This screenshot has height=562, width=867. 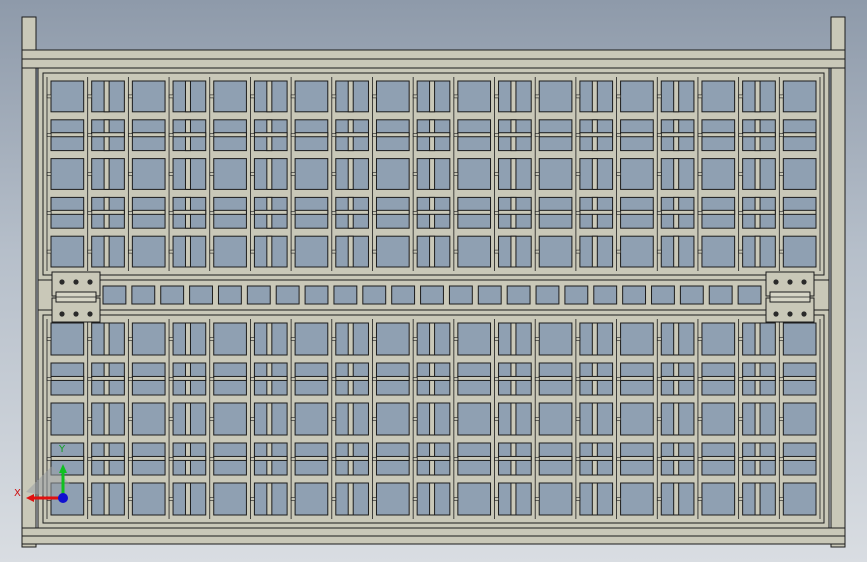 What do you see at coordinates (433, 295) in the screenshot?
I see `hinge-strip` at bounding box center [433, 295].